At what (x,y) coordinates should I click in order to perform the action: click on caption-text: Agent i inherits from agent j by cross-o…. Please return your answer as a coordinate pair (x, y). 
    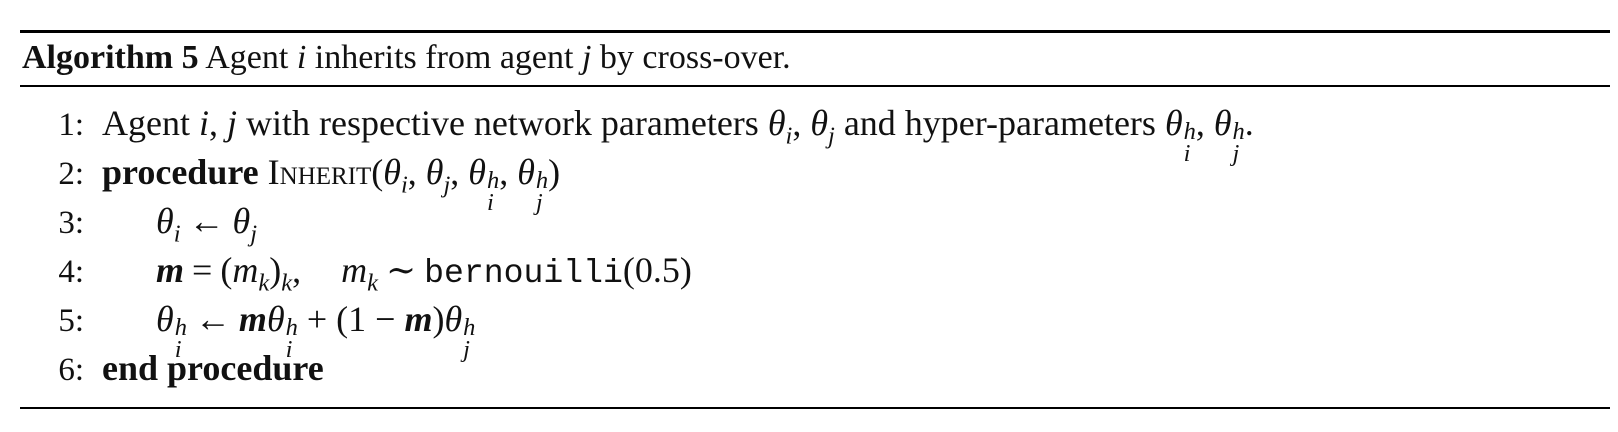
    Looking at the image, I should click on (498, 57).